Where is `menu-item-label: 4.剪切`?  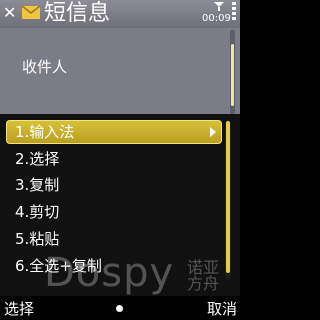 menu-item-label: 4.剪切 is located at coordinates (37, 212).